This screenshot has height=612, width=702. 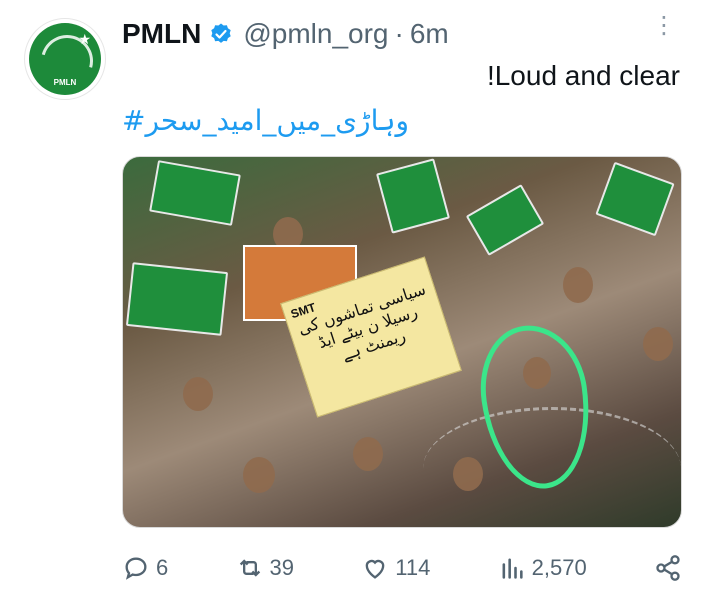 What do you see at coordinates (559, 567) in the screenshot?
I see `views-count: 2,570` at bounding box center [559, 567].